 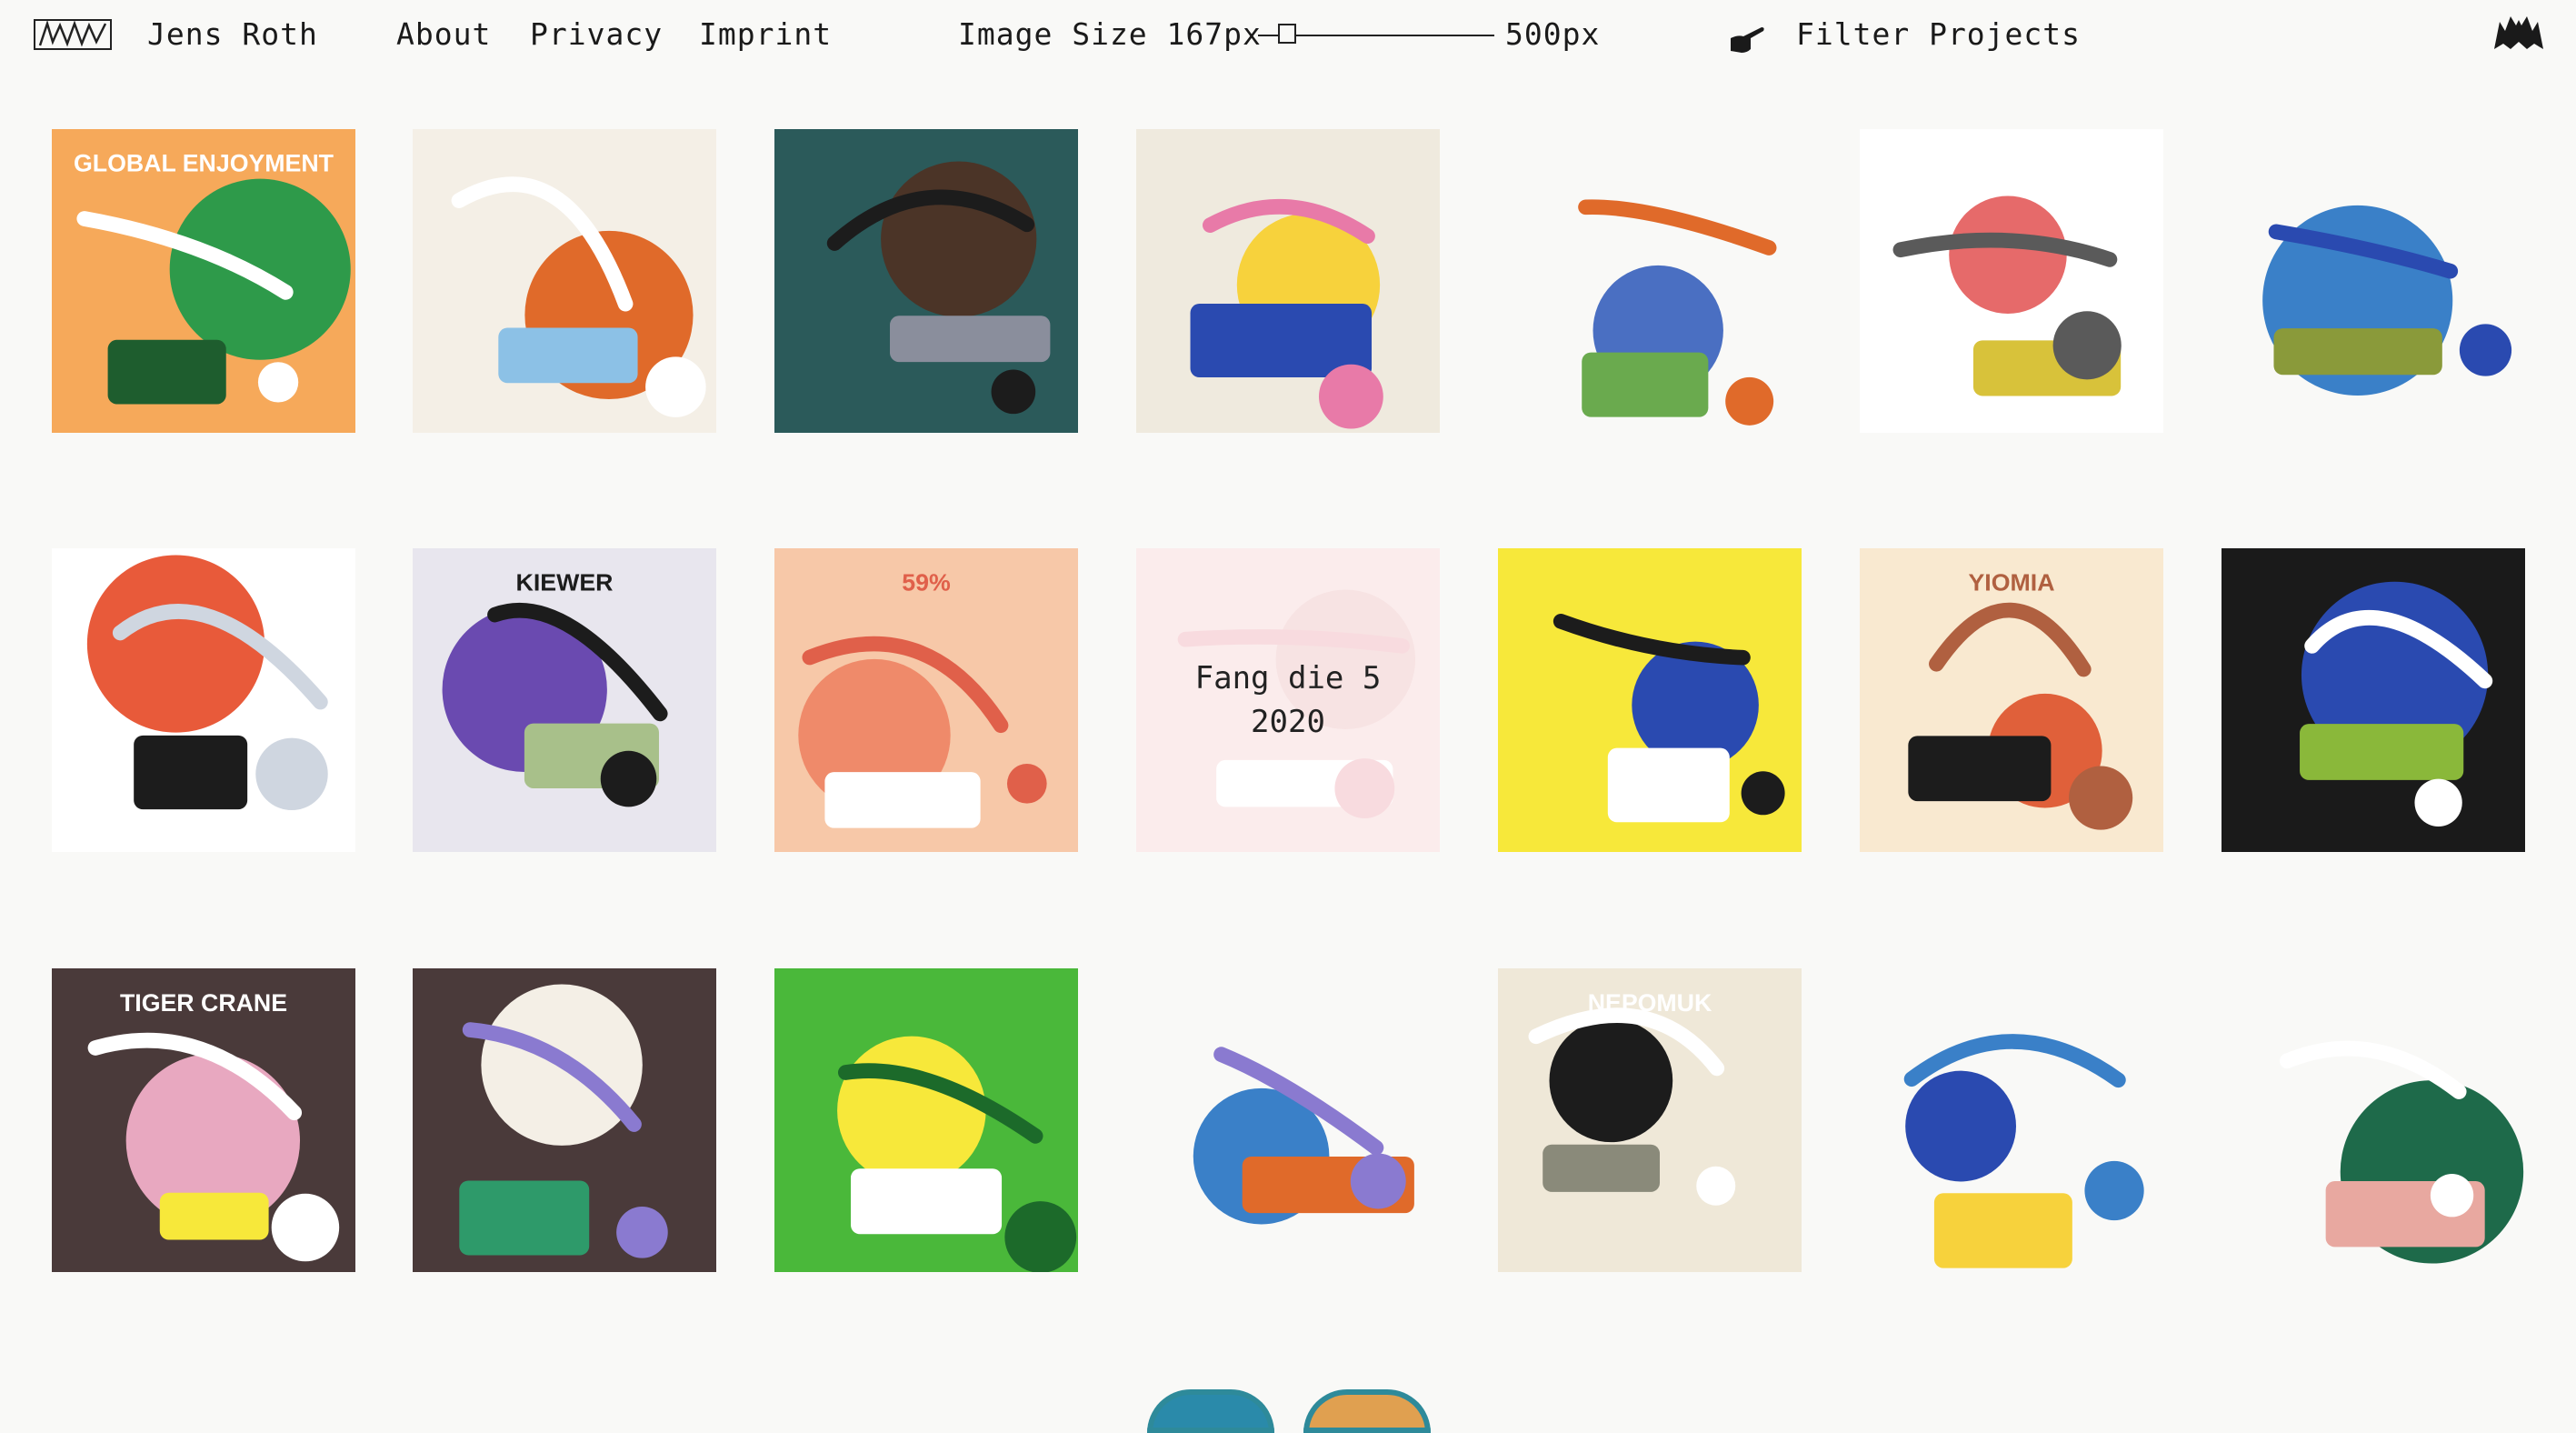 I want to click on project-tile-dancers, so click(x=1288, y=1120).